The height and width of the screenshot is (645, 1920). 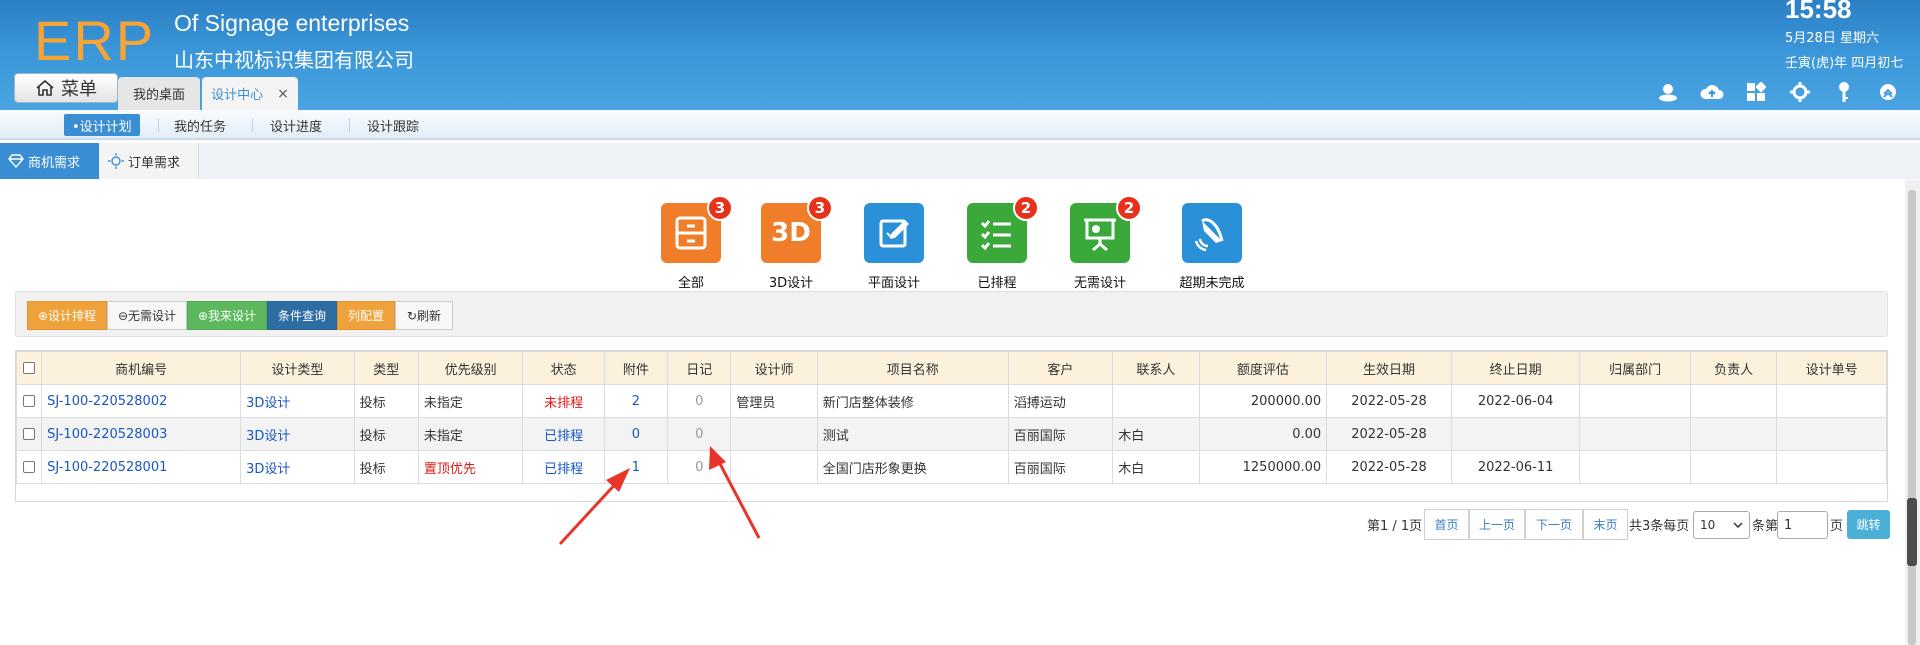 I want to click on contact-cell, so click(x=1156, y=401).